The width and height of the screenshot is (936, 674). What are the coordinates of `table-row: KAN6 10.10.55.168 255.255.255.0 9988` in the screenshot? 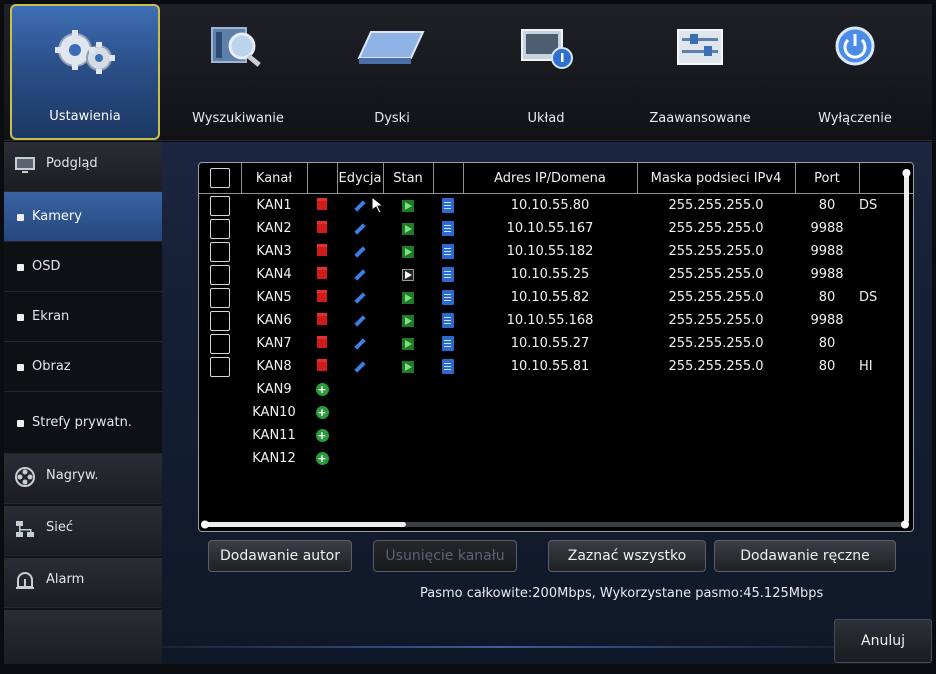 It's located at (556, 320).